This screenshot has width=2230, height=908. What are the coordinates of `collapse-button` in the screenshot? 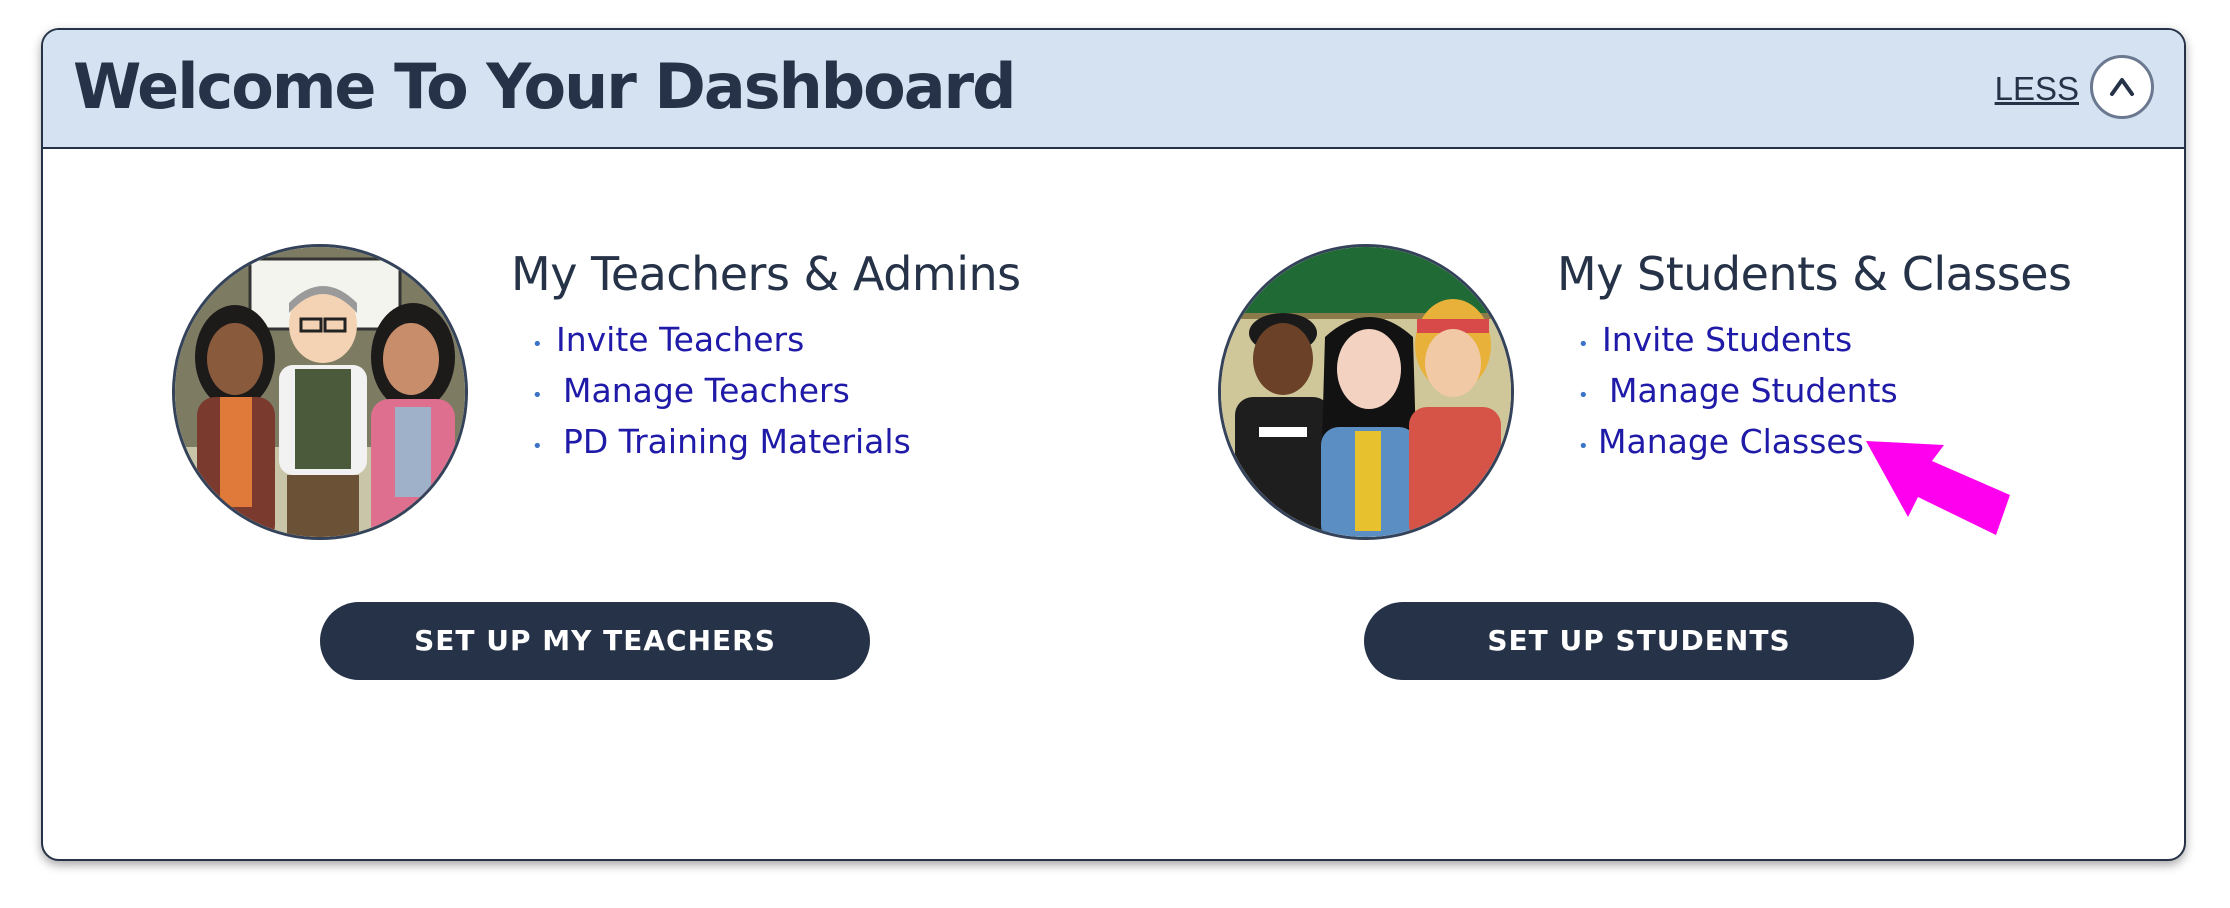 It's located at (2122, 87).